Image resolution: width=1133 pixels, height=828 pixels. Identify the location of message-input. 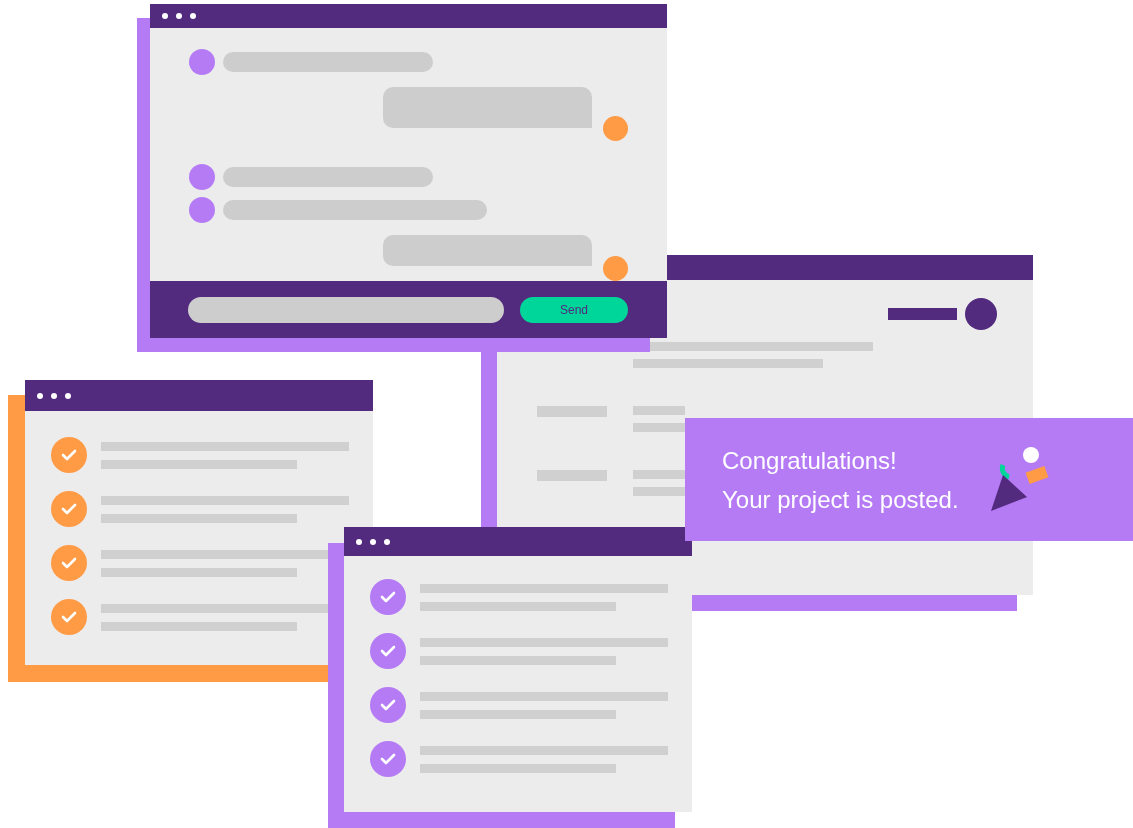
(346, 309).